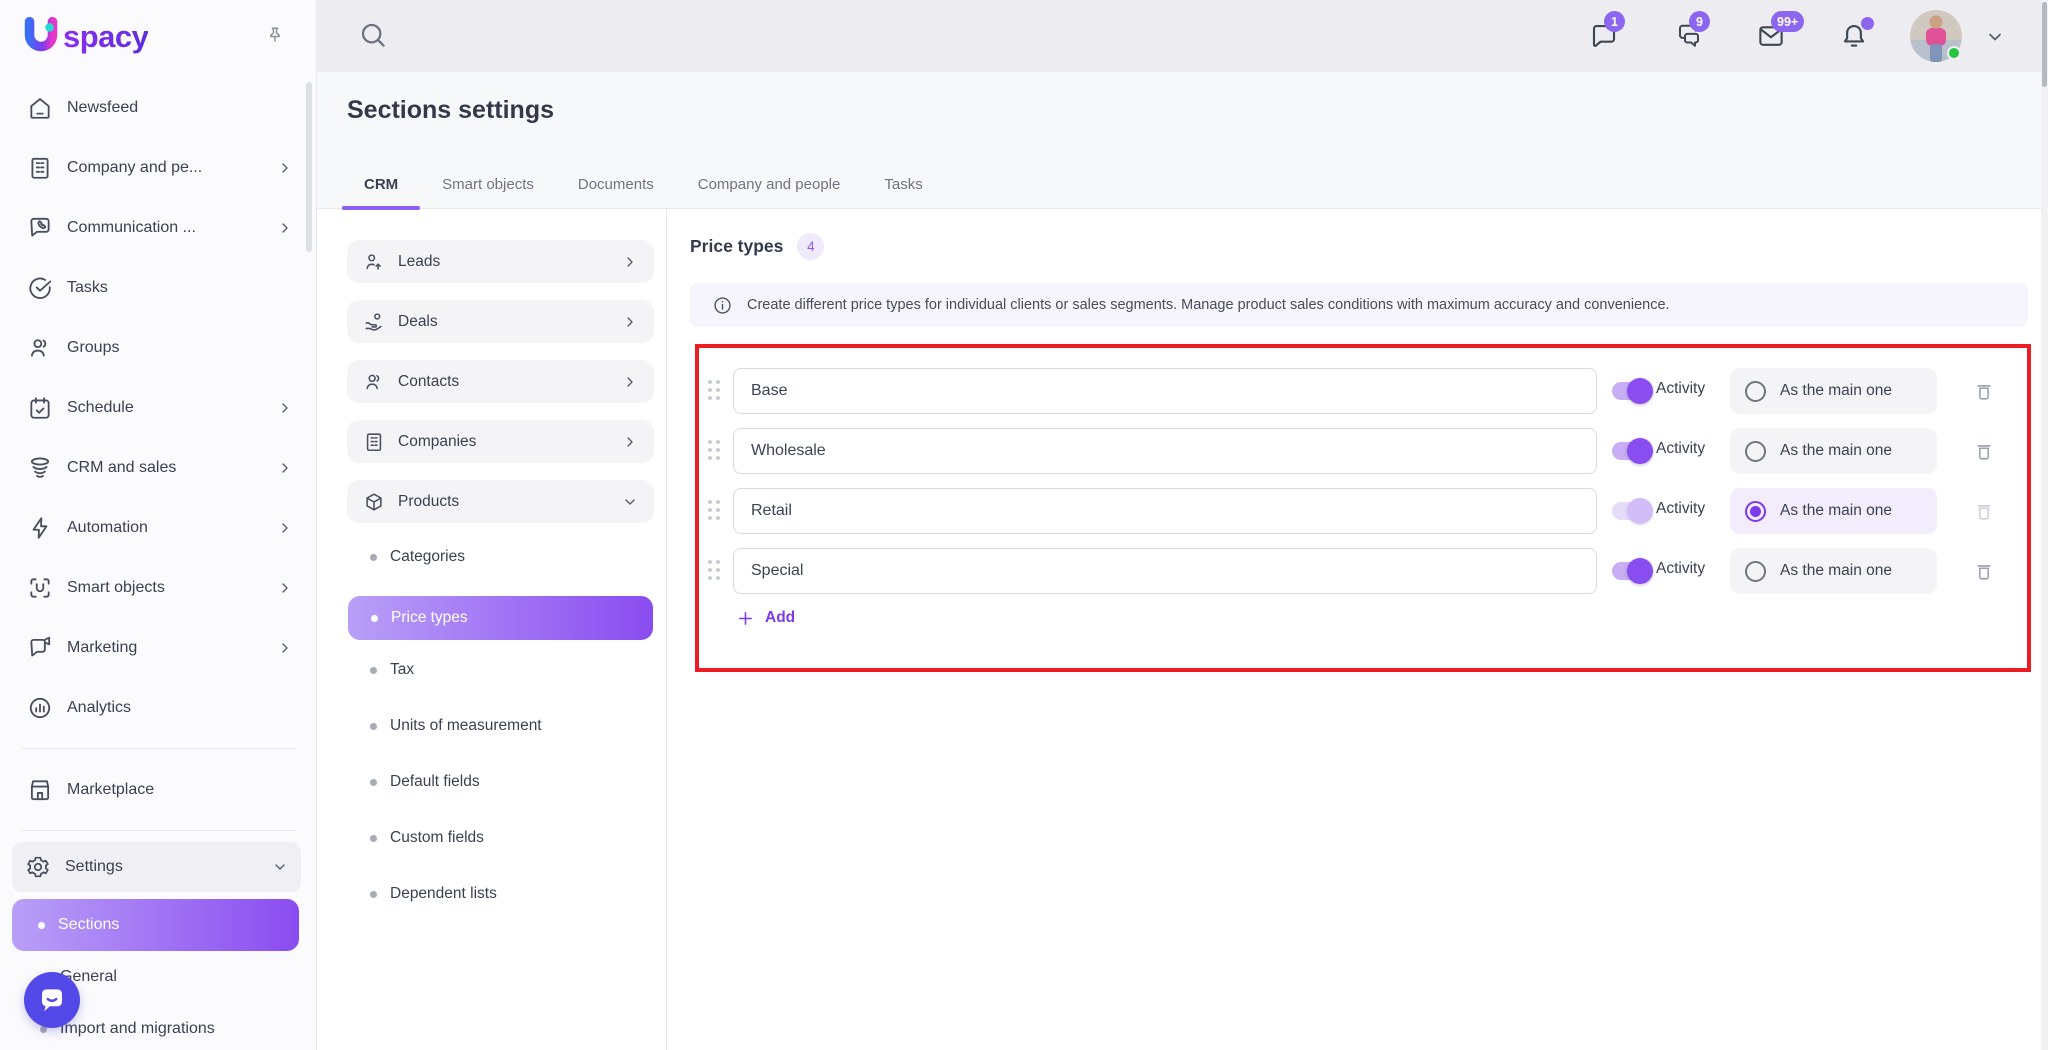 This screenshot has width=2048, height=1050. I want to click on sidebar-item-groups: Groups, so click(160, 348).